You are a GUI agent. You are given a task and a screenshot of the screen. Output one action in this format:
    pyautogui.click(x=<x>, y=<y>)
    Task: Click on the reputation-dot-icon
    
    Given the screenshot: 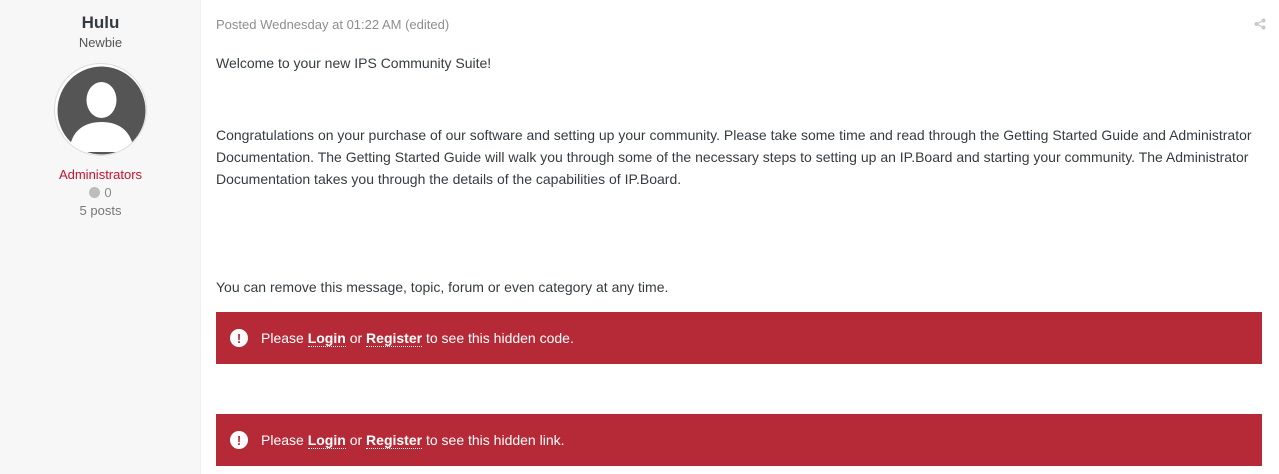 What is the action you would take?
    pyautogui.click(x=95, y=192)
    